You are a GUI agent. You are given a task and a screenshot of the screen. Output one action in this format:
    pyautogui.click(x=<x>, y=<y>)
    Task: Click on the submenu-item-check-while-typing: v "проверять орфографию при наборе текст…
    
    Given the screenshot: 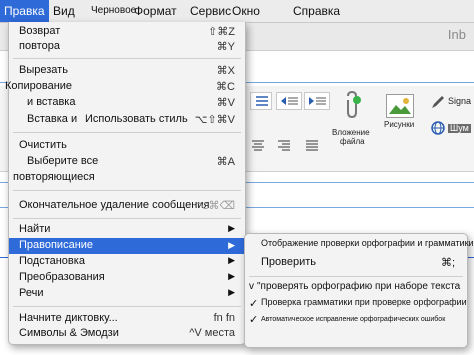 What is the action you would take?
    pyautogui.click(x=356, y=288)
    